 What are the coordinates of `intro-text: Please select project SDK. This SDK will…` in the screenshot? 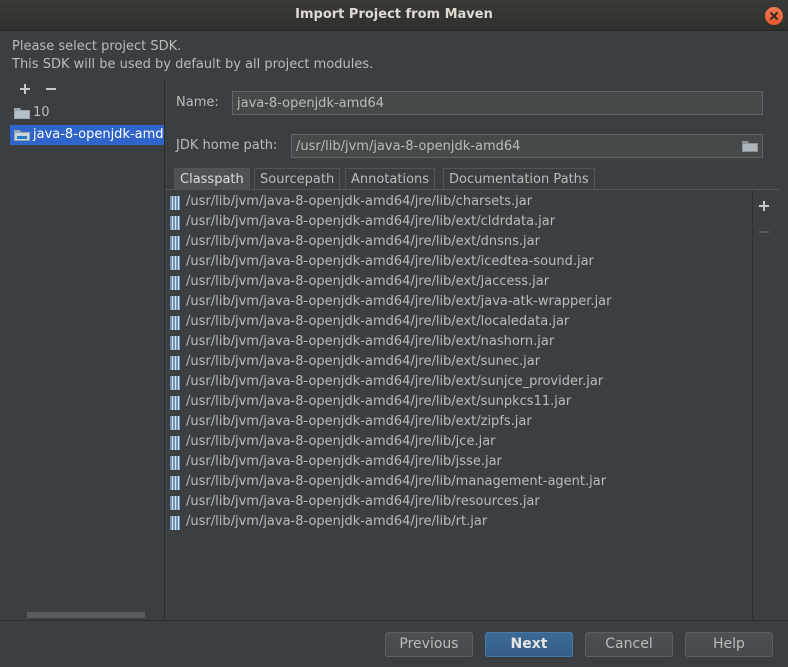 It's located at (192, 56).